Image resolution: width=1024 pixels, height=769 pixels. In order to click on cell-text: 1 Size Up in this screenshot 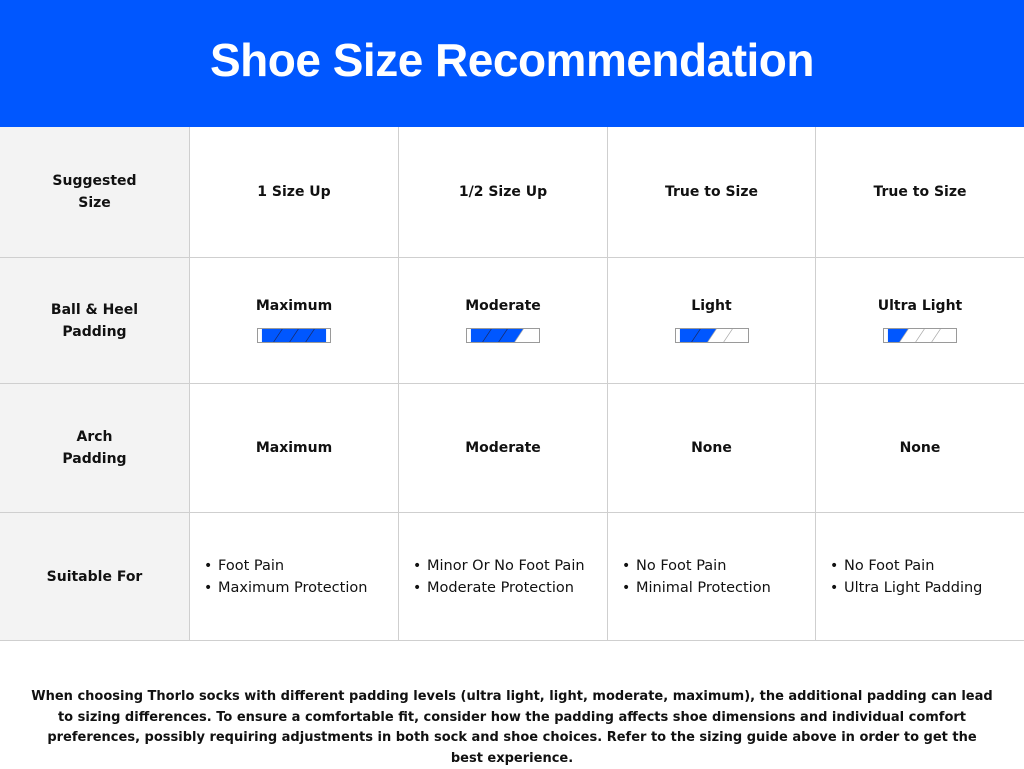, I will do `click(294, 192)`.